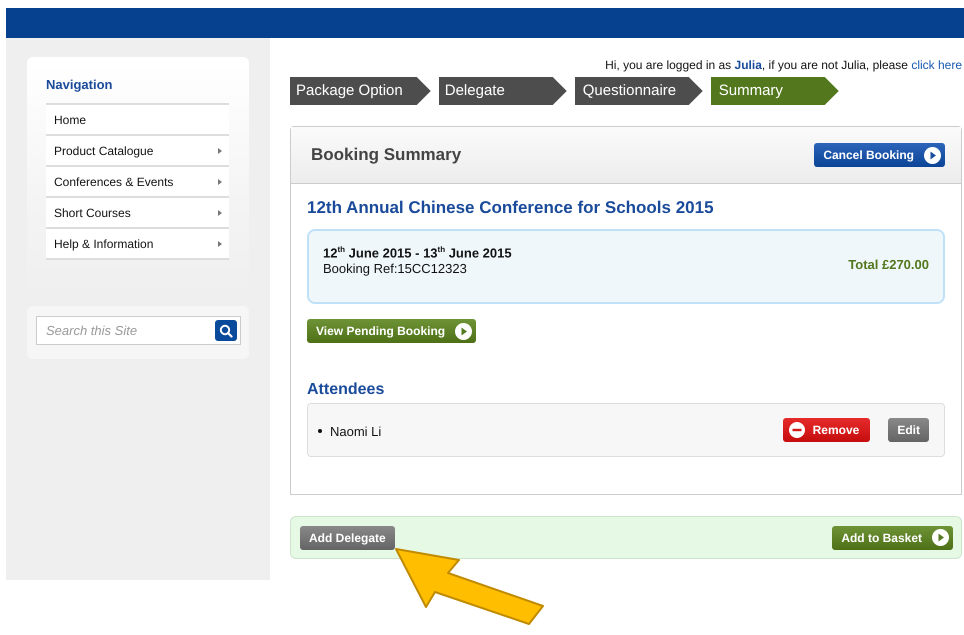 The image size is (964, 635). I want to click on attendee-name: Naomi Li, so click(356, 431).